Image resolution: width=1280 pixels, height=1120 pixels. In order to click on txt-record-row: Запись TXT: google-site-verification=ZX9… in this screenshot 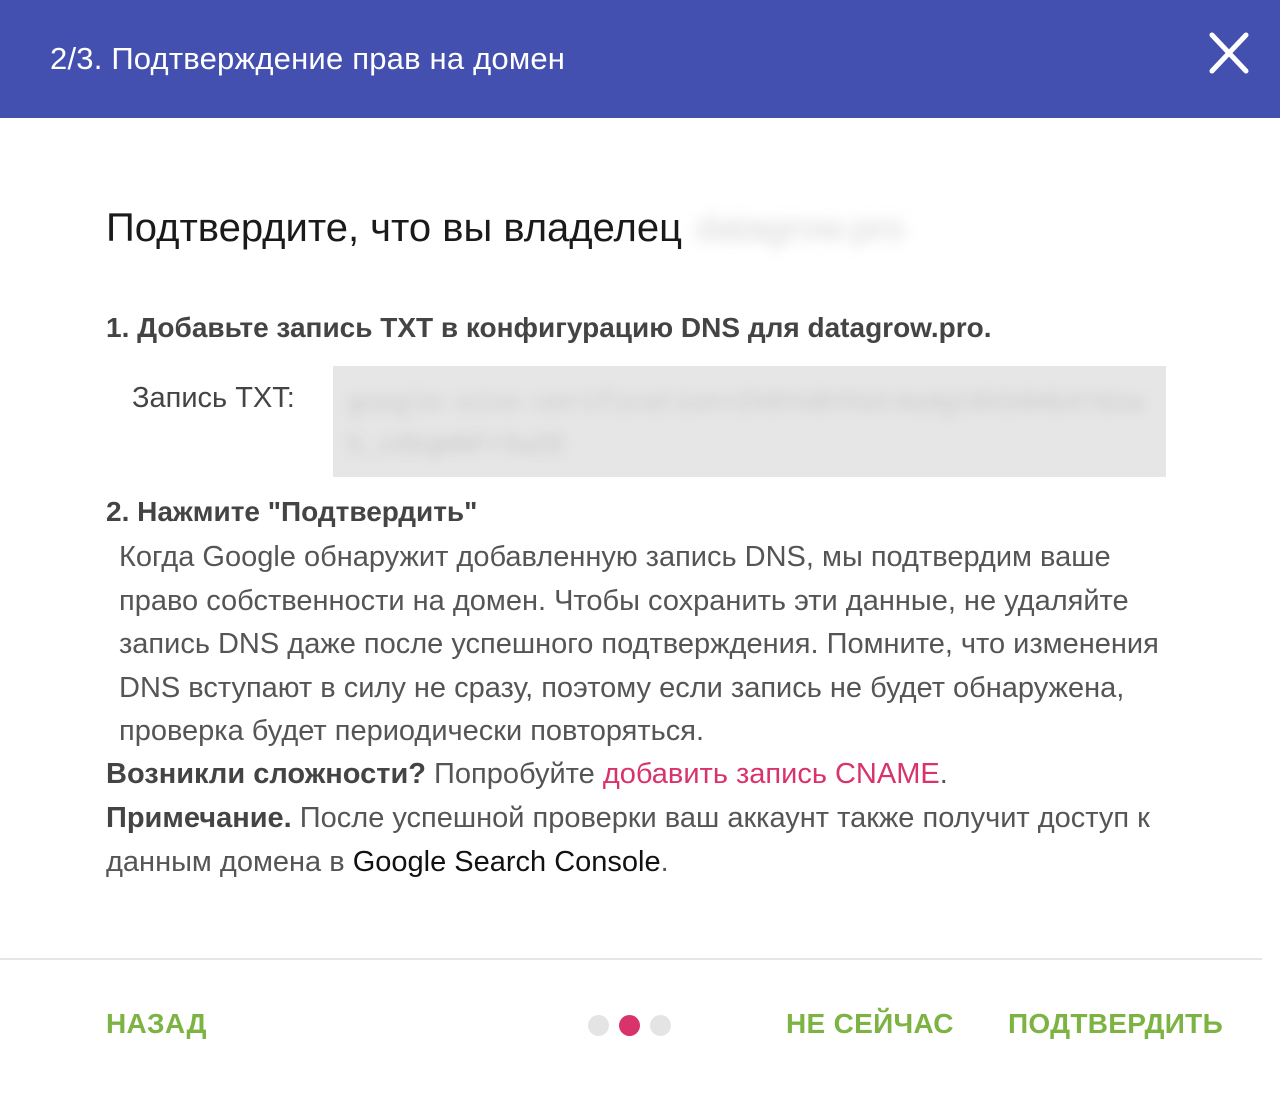, I will do `click(656, 422)`.